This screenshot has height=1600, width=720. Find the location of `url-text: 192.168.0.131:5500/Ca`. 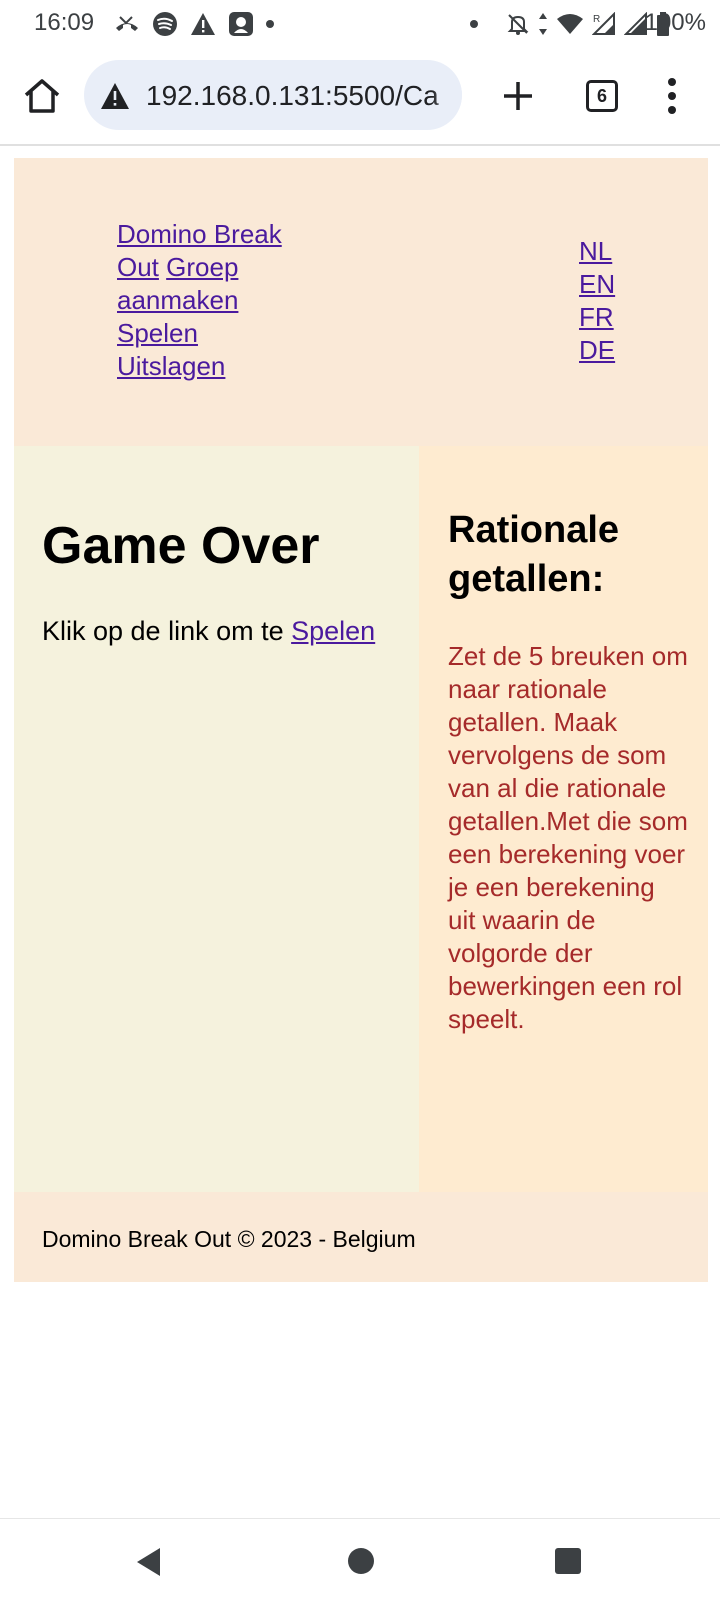

url-text: 192.168.0.131:5500/Ca is located at coordinates (292, 96).